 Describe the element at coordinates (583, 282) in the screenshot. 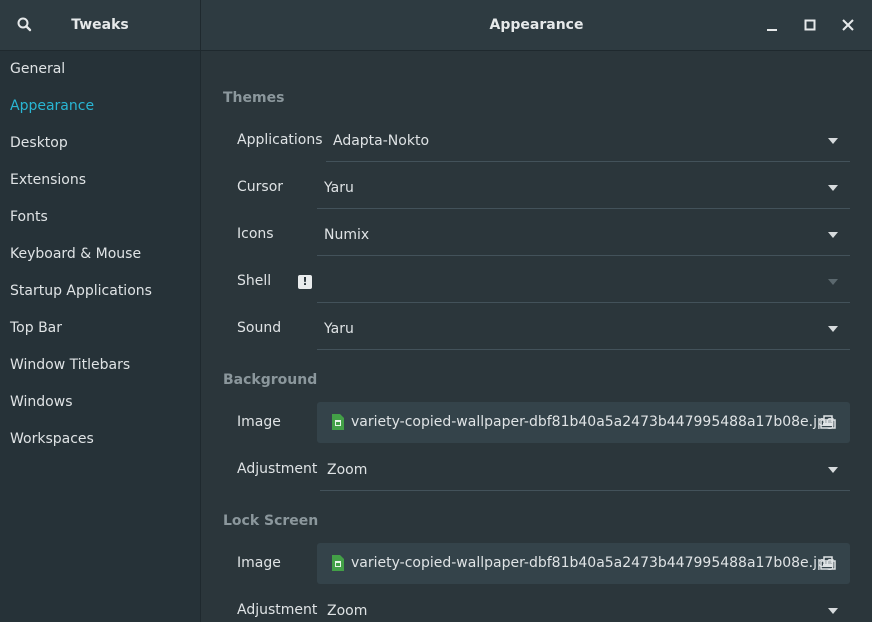

I see `shell-theme-dropdown` at that location.